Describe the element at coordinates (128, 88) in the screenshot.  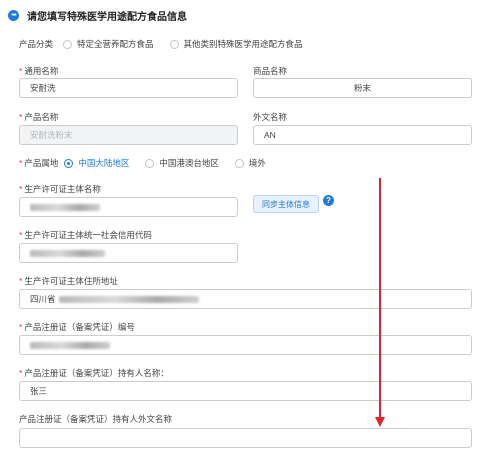
I see `common-name-input: 安耐洗` at that location.